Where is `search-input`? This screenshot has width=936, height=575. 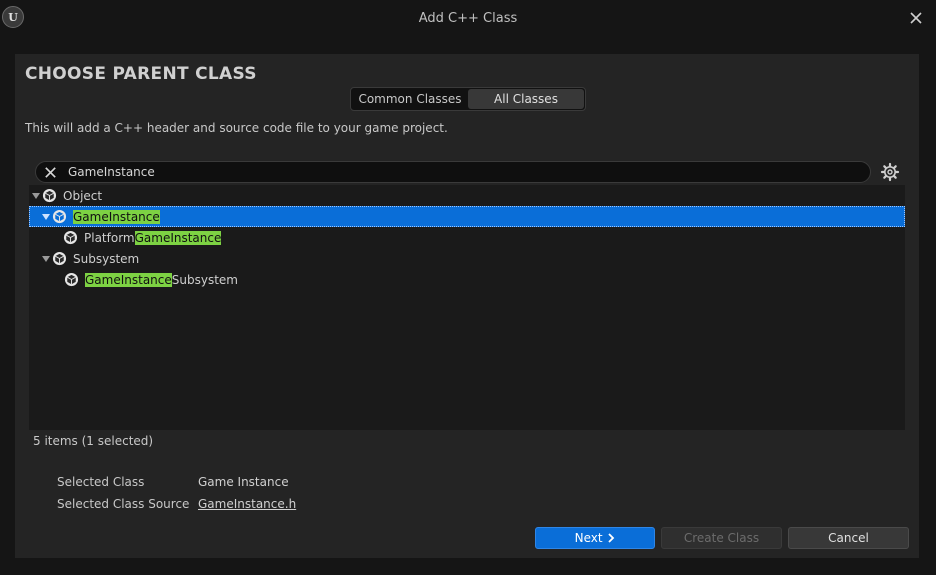 search-input is located at coordinates (463, 172).